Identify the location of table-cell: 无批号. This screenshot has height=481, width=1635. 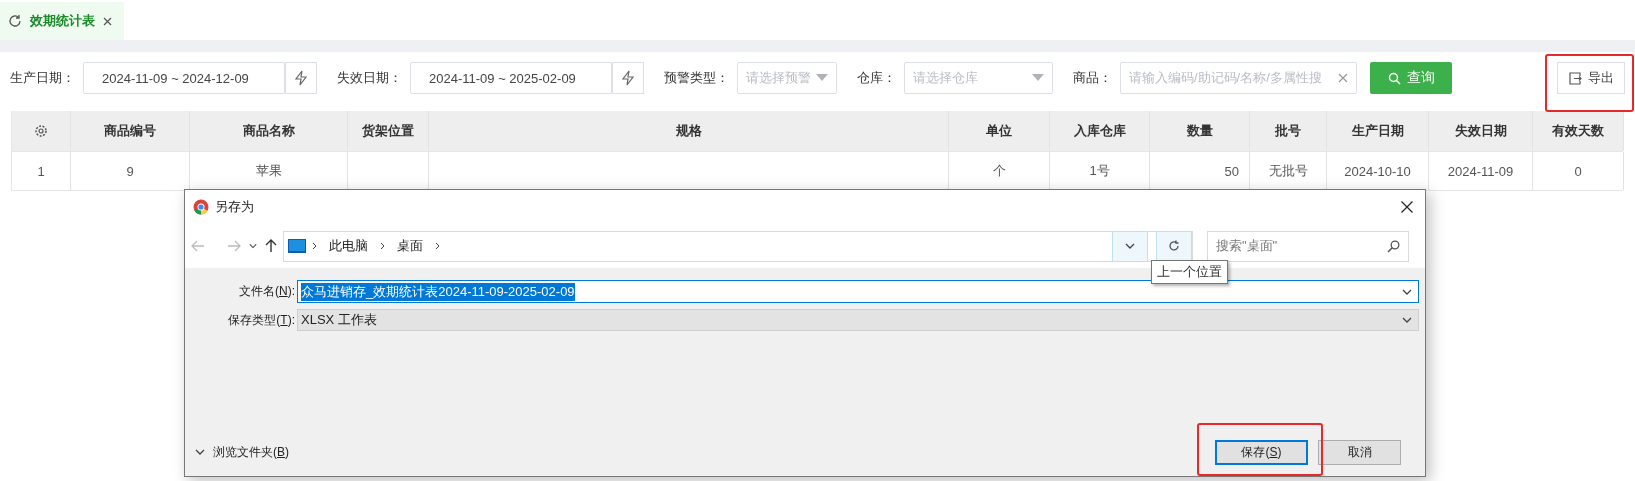
(1288, 171).